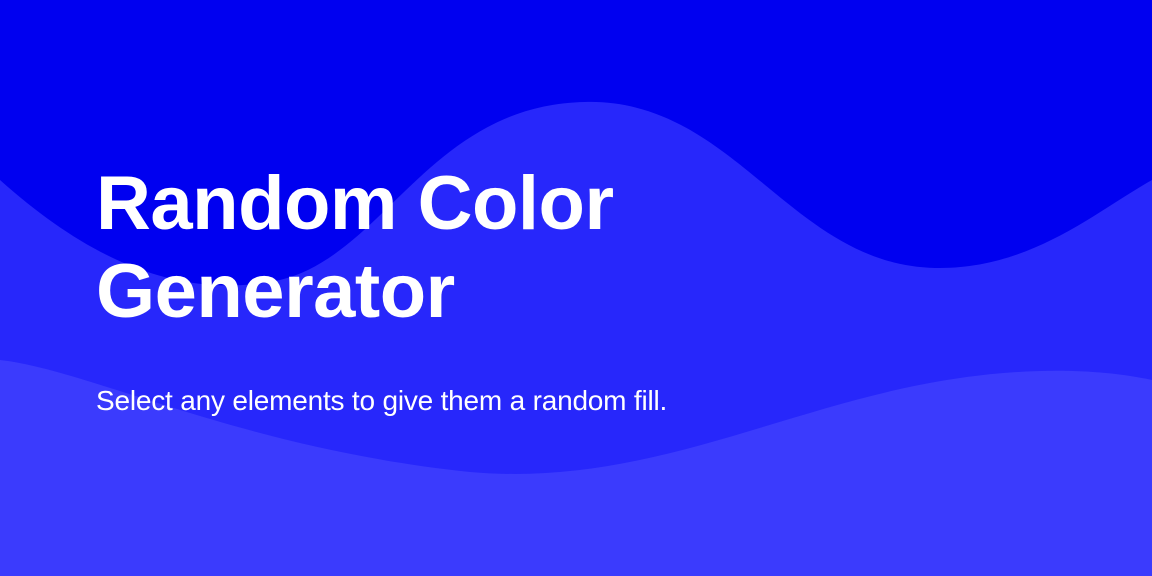 The height and width of the screenshot is (576, 1152). What do you see at coordinates (275, 291) in the screenshot?
I see `title-line-2: Generator` at bounding box center [275, 291].